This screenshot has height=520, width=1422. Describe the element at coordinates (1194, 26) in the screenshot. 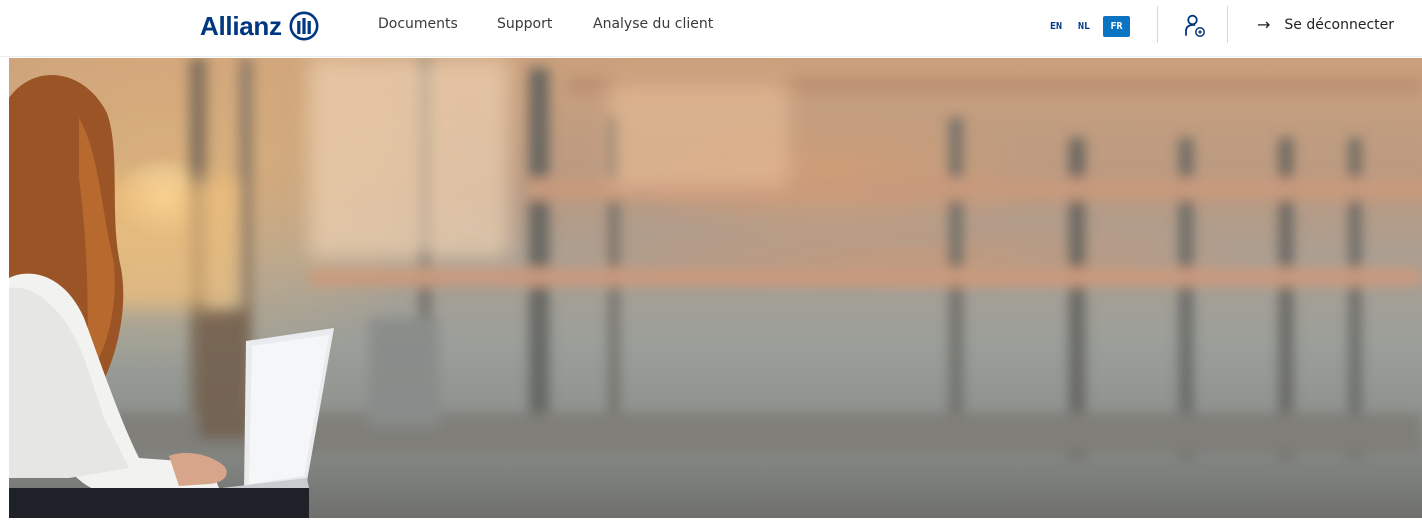

I see `user-settings-icon` at that location.